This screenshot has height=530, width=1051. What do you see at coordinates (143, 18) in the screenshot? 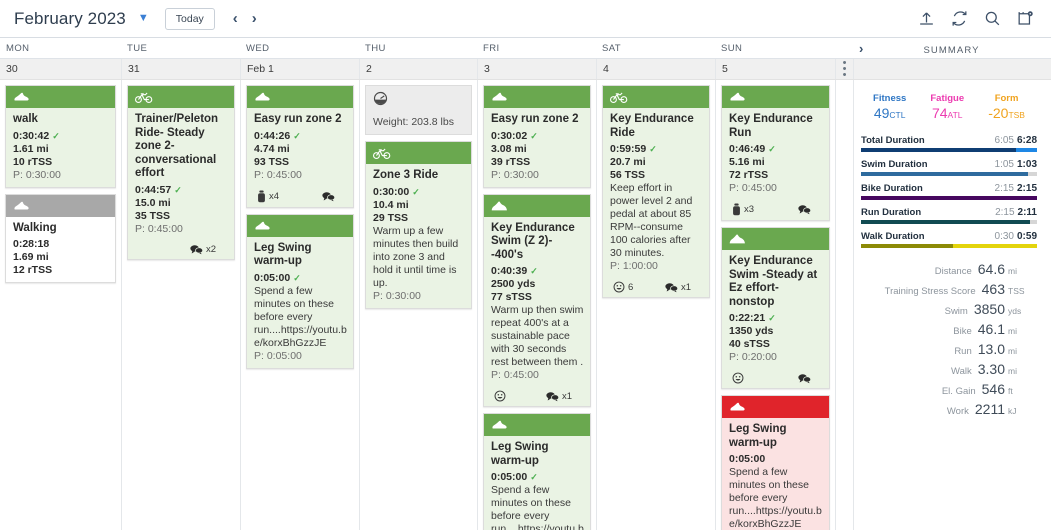
I see `chevron-down-icon: ▼` at bounding box center [143, 18].